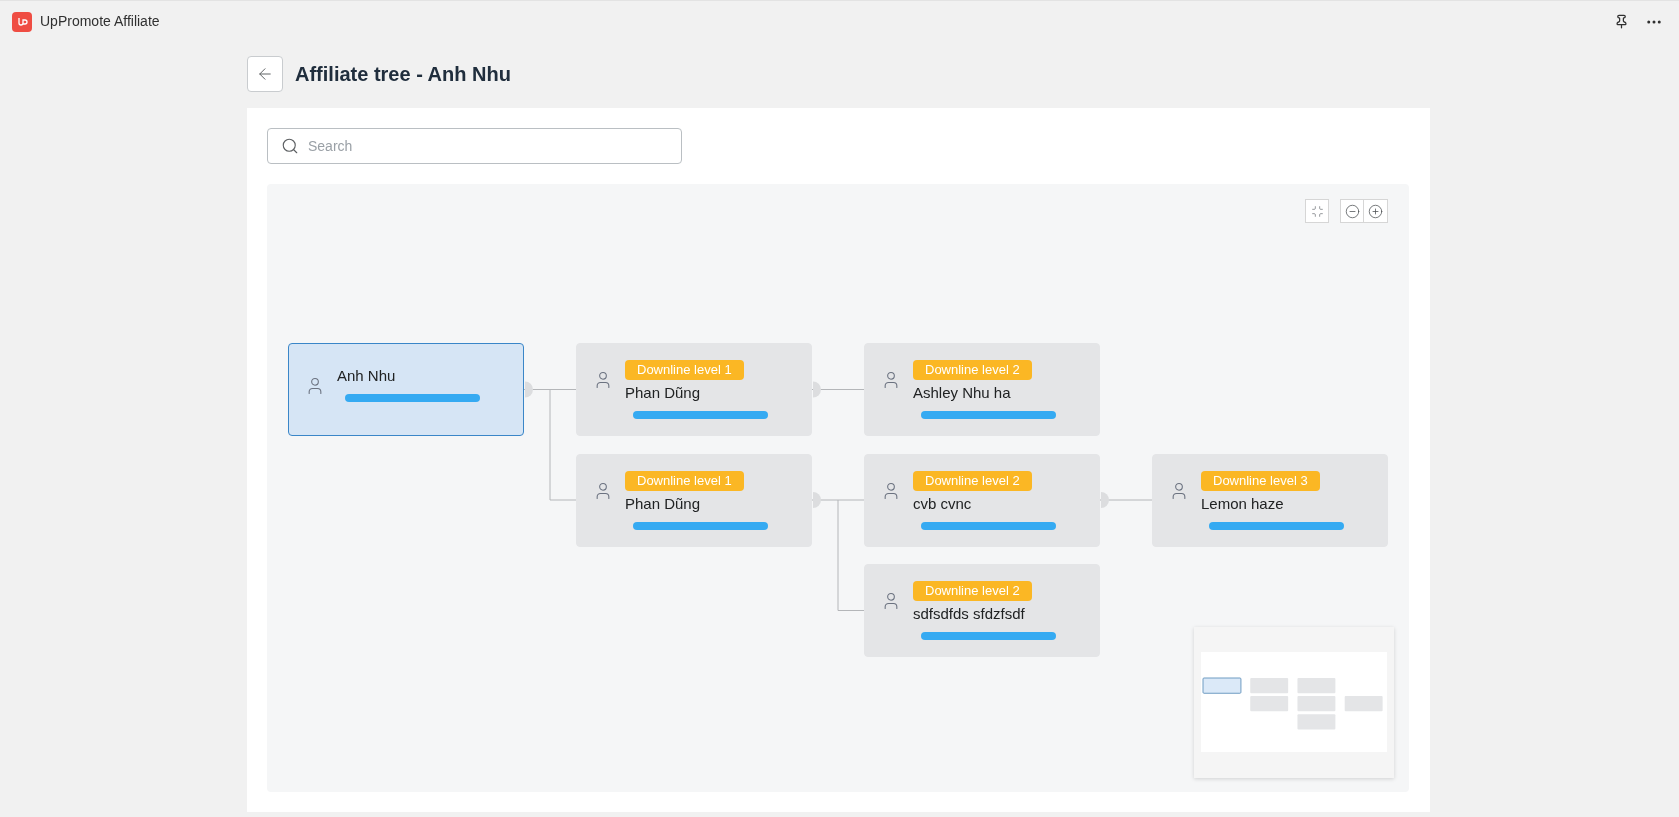  Describe the element at coordinates (100, 21) in the screenshot. I see `app-title: UpPromote Affiliate` at that location.